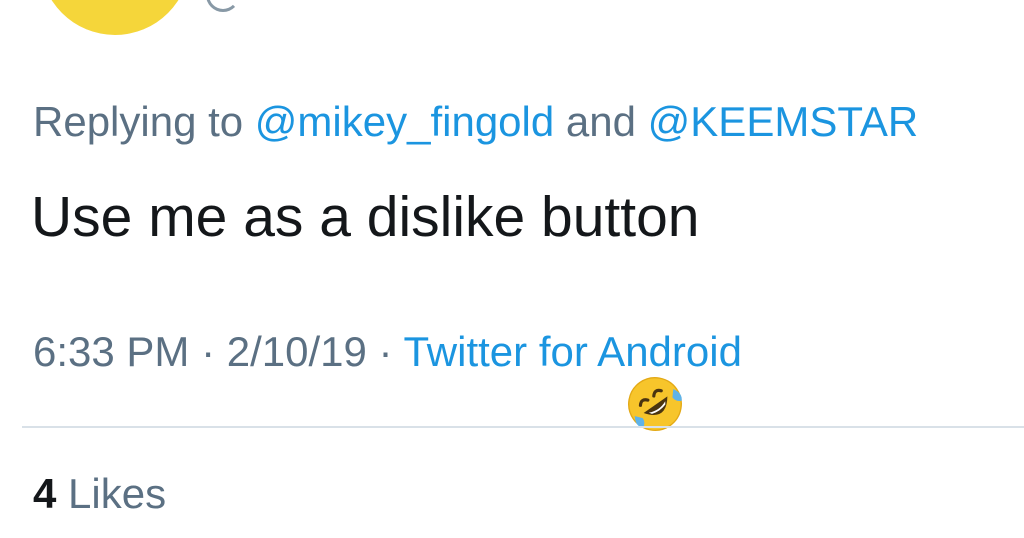 The image size is (1024, 538). I want to click on tweet-meta: 6:33 PM · 2/10/19 · Twitter for Android, so click(387, 352).